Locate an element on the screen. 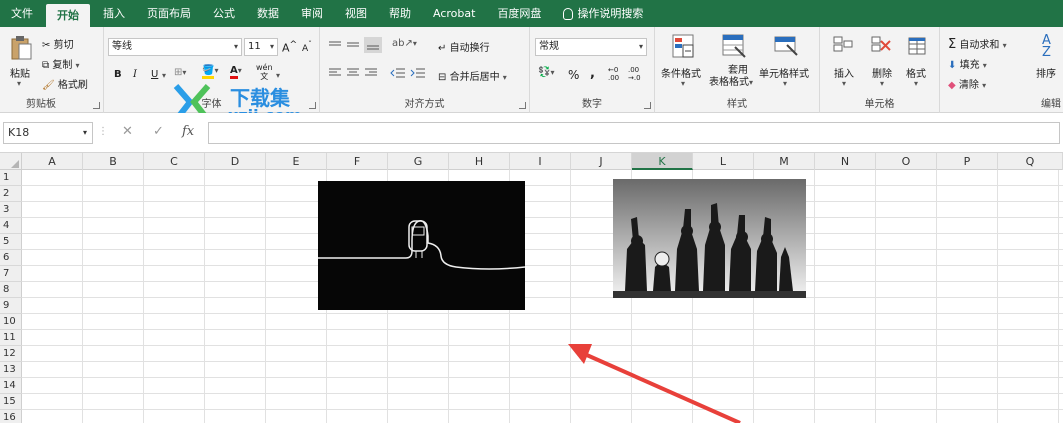 The image size is (1063, 423). row-header-16: 16 is located at coordinates (11, 416).